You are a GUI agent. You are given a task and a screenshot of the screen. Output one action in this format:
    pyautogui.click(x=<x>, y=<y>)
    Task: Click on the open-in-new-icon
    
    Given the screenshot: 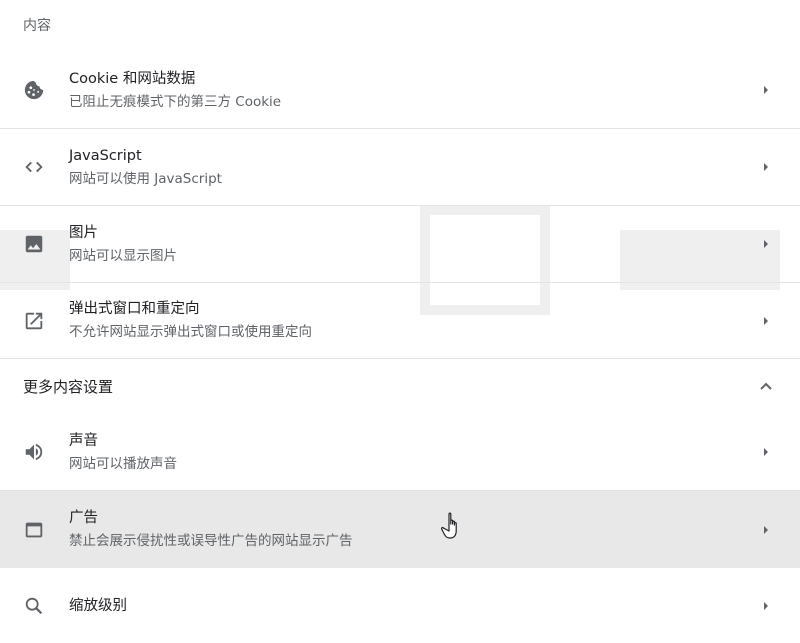 What is the action you would take?
    pyautogui.click(x=34, y=321)
    